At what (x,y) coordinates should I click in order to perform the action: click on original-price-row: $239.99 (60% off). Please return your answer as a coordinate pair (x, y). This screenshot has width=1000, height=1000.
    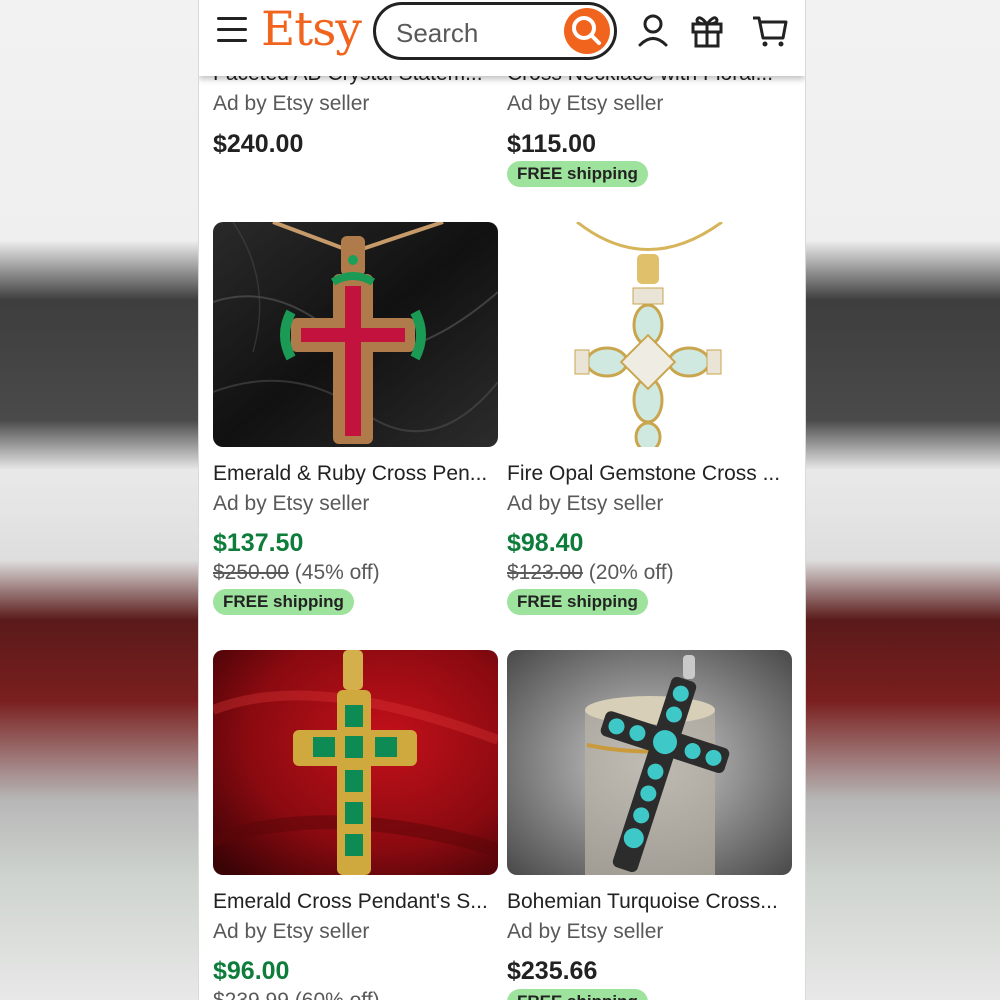
    Looking at the image, I should click on (296, 994).